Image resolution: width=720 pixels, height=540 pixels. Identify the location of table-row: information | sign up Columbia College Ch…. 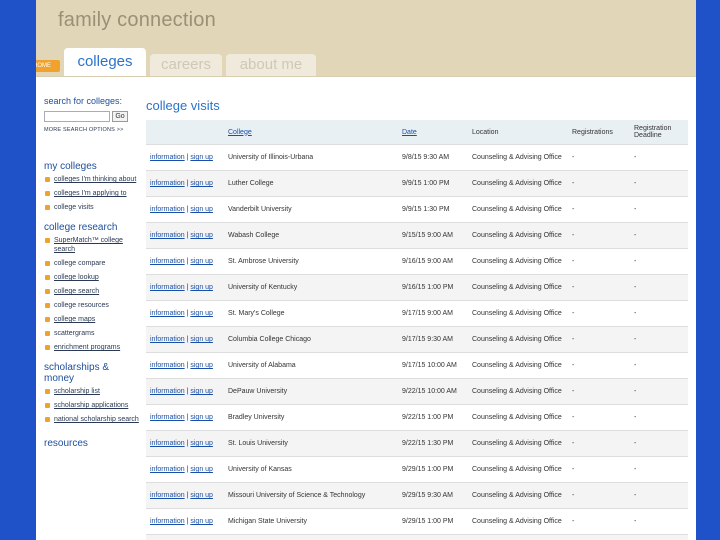
(417, 339).